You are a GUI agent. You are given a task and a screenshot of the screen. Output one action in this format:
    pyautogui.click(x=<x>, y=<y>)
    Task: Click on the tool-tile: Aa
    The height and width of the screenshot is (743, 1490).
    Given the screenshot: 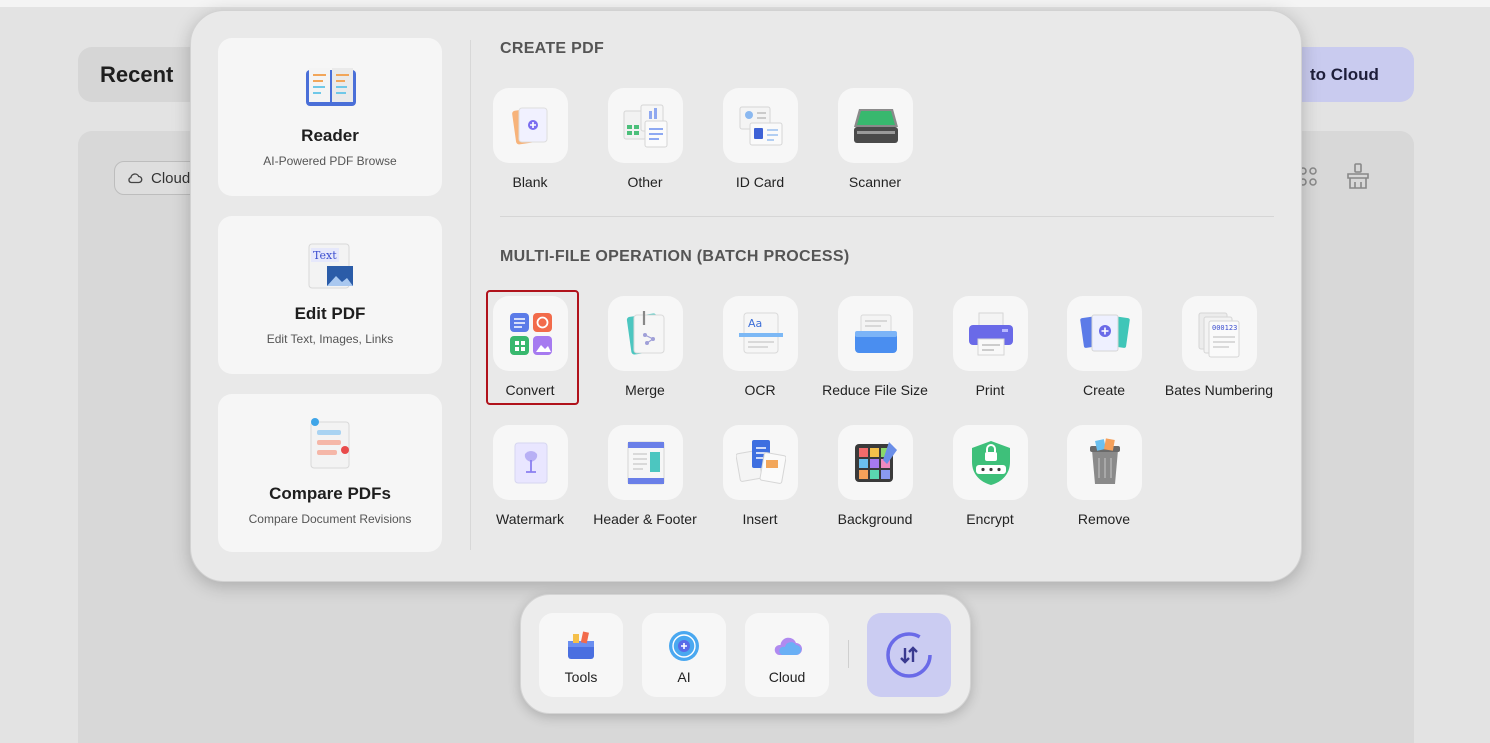 What is the action you would take?
    pyautogui.click(x=760, y=333)
    